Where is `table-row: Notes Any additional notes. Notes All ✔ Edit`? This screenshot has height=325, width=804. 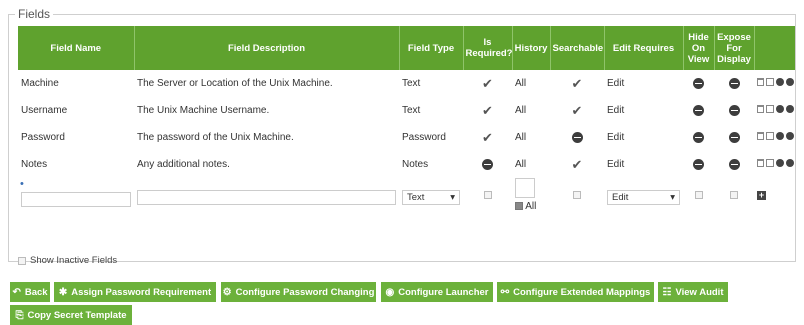 table-row: Notes Any additional notes. Notes All ✔ Edit is located at coordinates (406, 164).